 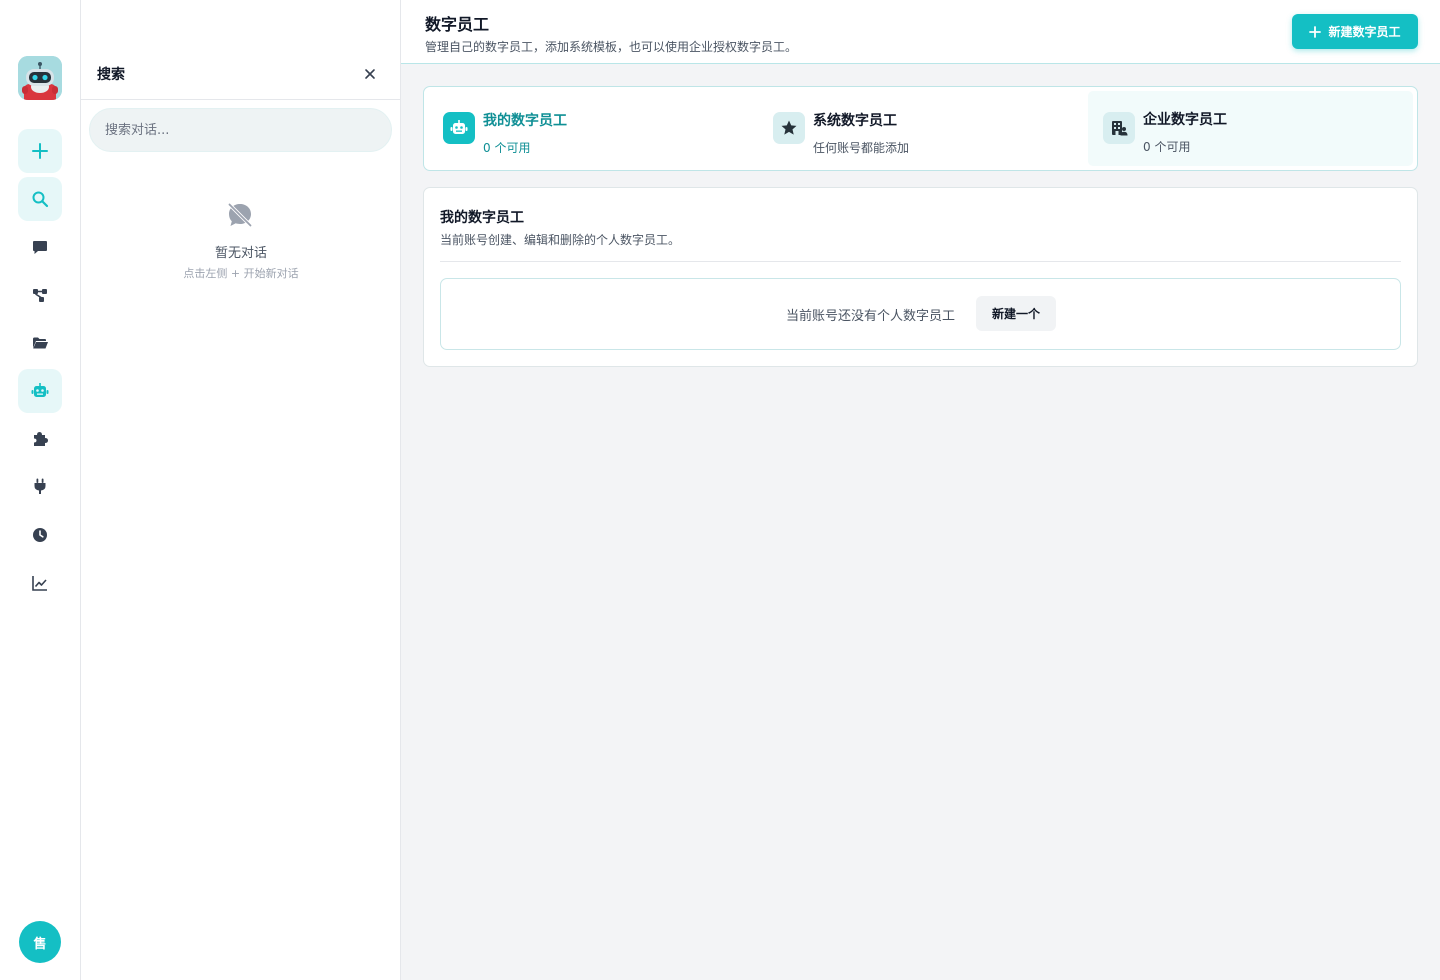 I want to click on line-chart-icon, so click(x=39, y=583).